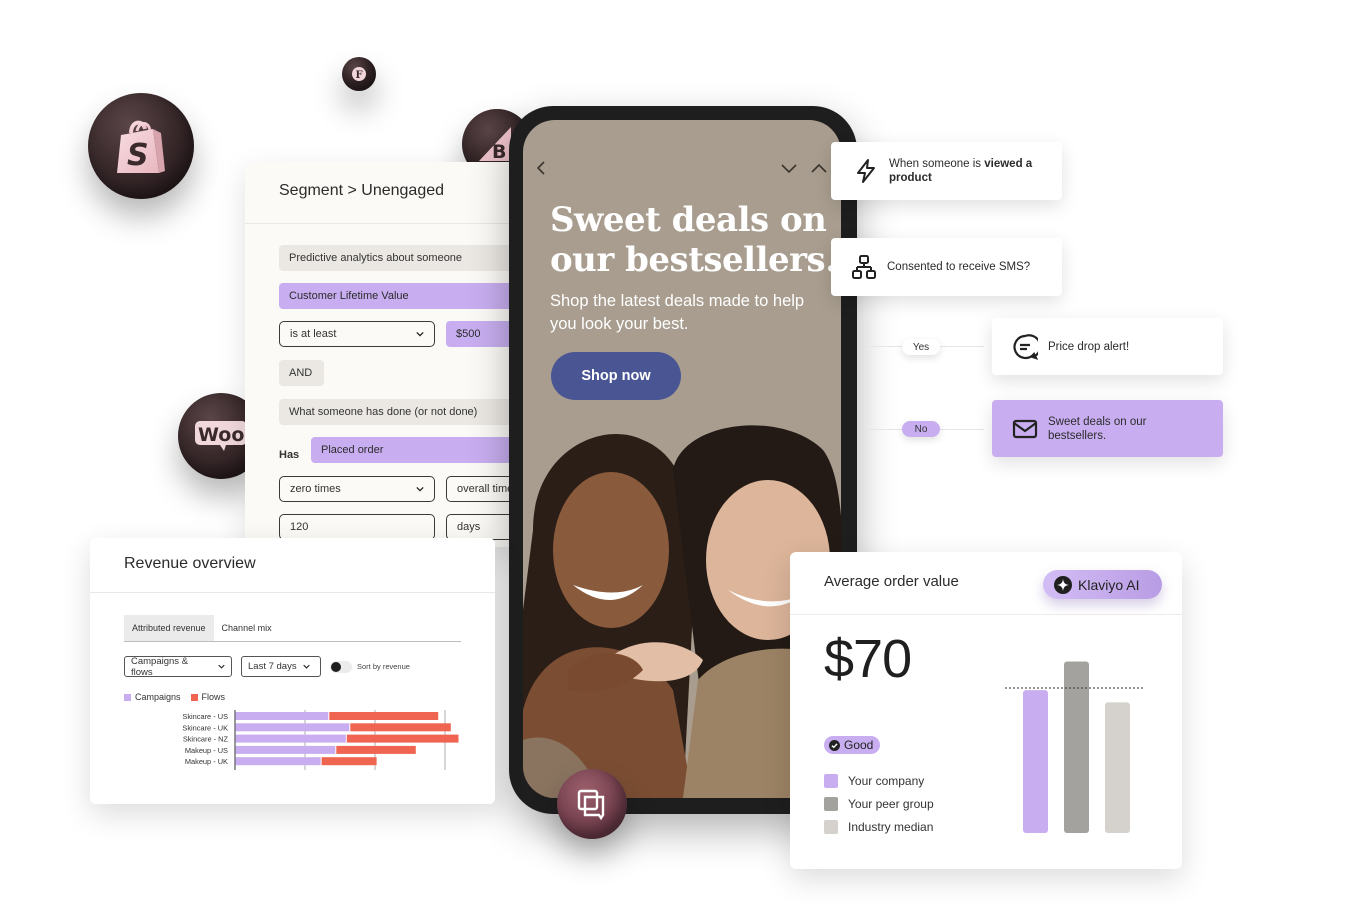  What do you see at coordinates (205, 727) in the screenshot?
I see `category-label: Skincare - UK` at bounding box center [205, 727].